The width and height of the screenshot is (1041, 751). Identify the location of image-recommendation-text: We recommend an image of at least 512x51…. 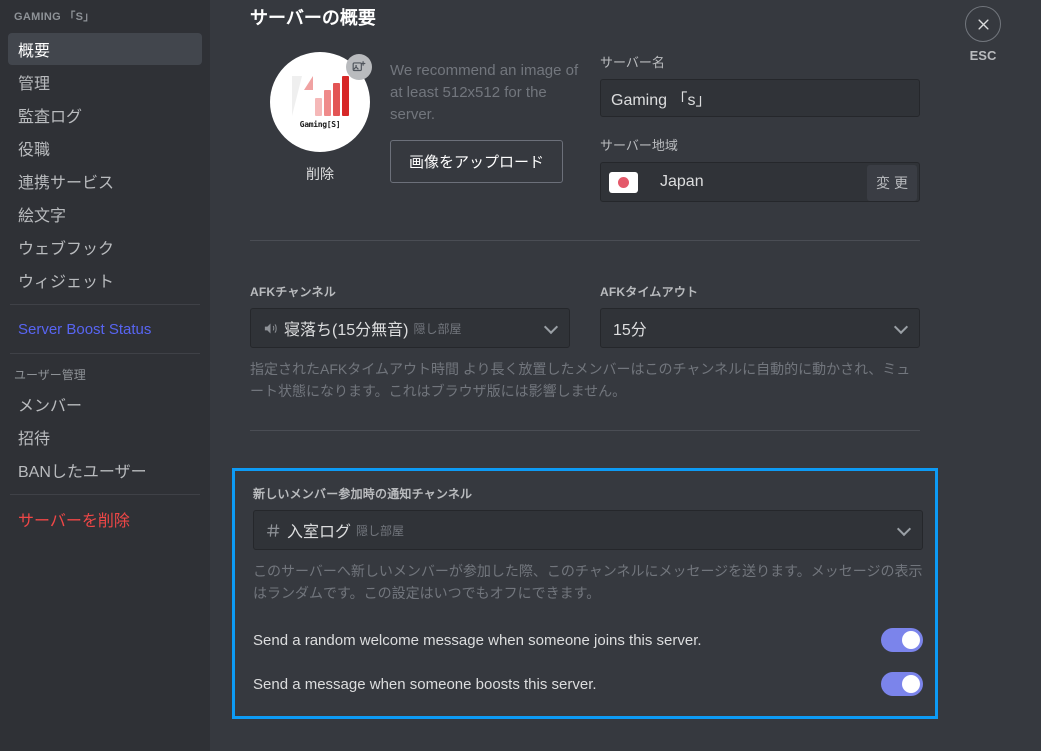
(484, 92).